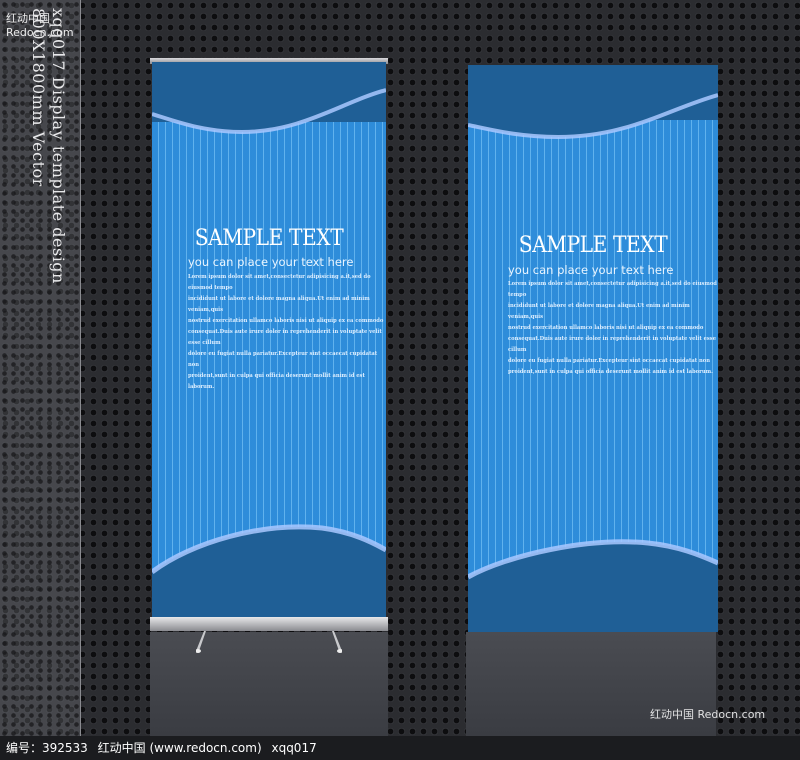  What do you see at coordinates (294, 748) in the screenshot?
I see `template-code: xqq017` at bounding box center [294, 748].